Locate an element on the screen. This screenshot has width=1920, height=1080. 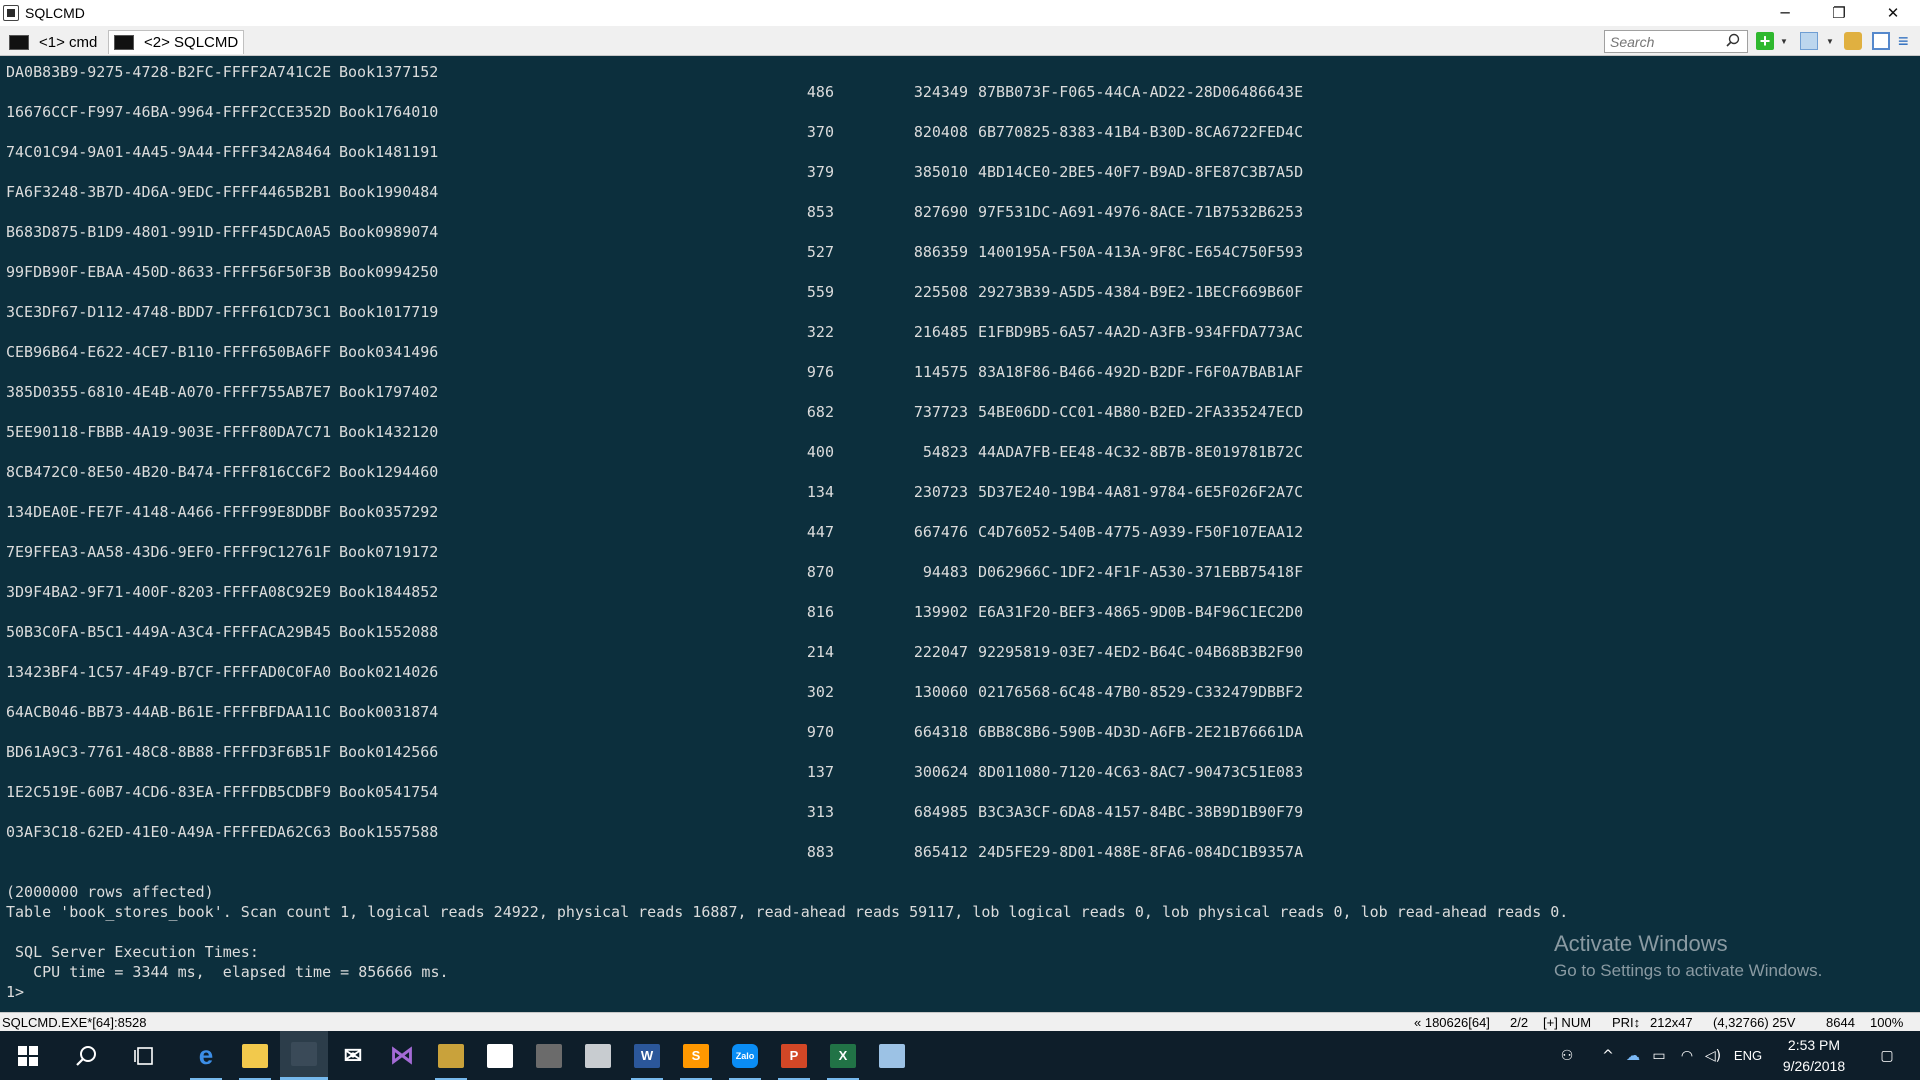
sublime-icon: S is located at coordinates (696, 1055).